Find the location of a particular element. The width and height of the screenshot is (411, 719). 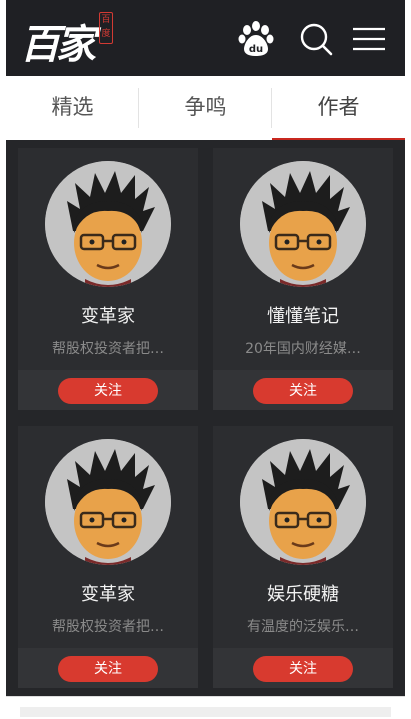

tab-featured: 精选 is located at coordinates (72, 108).